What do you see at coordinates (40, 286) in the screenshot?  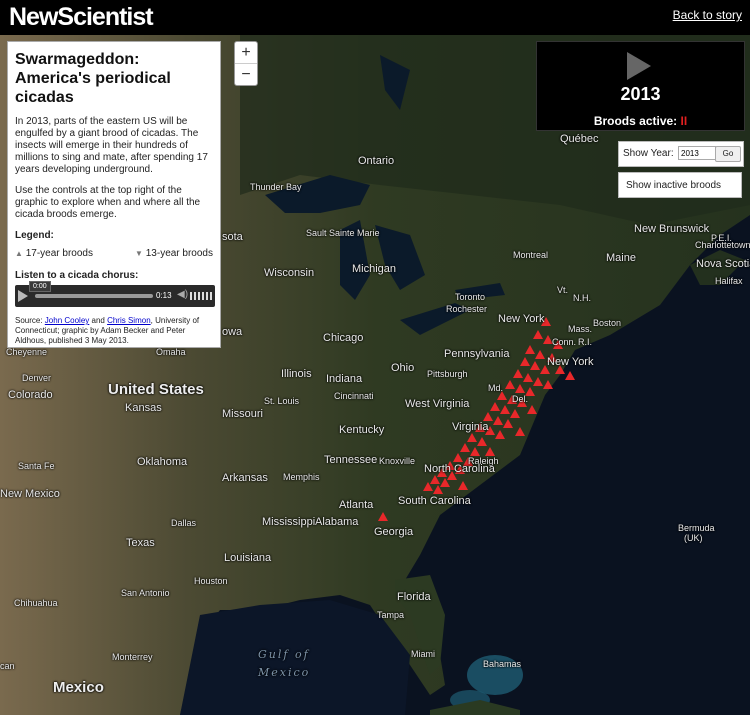 I see `audio-current-time: 0:00` at bounding box center [40, 286].